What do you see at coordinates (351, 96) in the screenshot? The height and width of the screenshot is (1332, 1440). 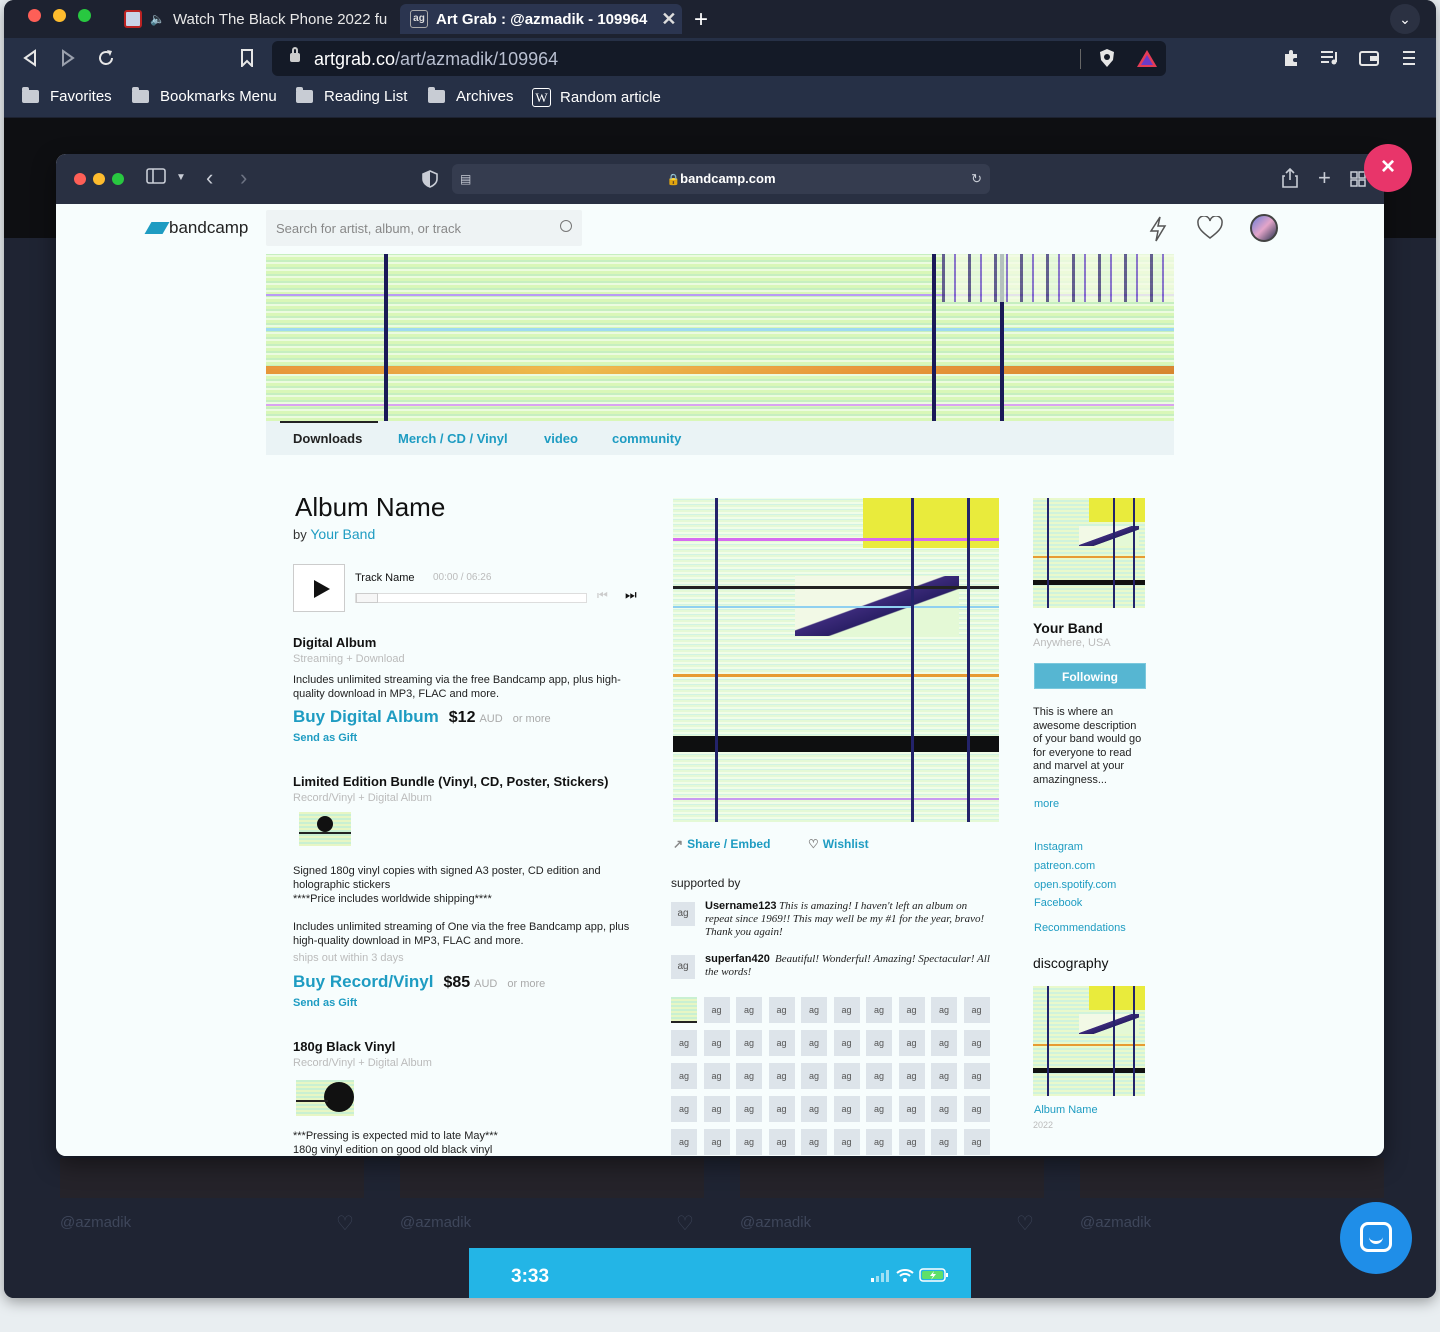 I see `bookmark-reading-list: Reading List` at bounding box center [351, 96].